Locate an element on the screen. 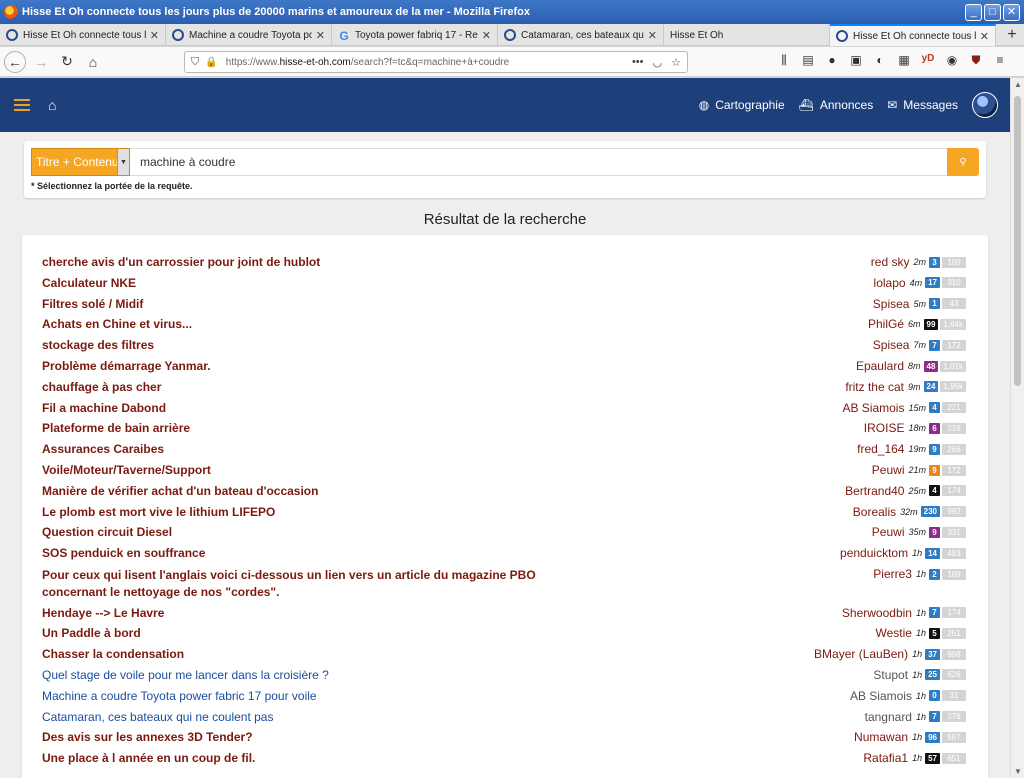 The width and height of the screenshot is (1024, 778). browser-tab: G Toyota power fabriq 17 - Rec ✕ is located at coordinates (415, 35).